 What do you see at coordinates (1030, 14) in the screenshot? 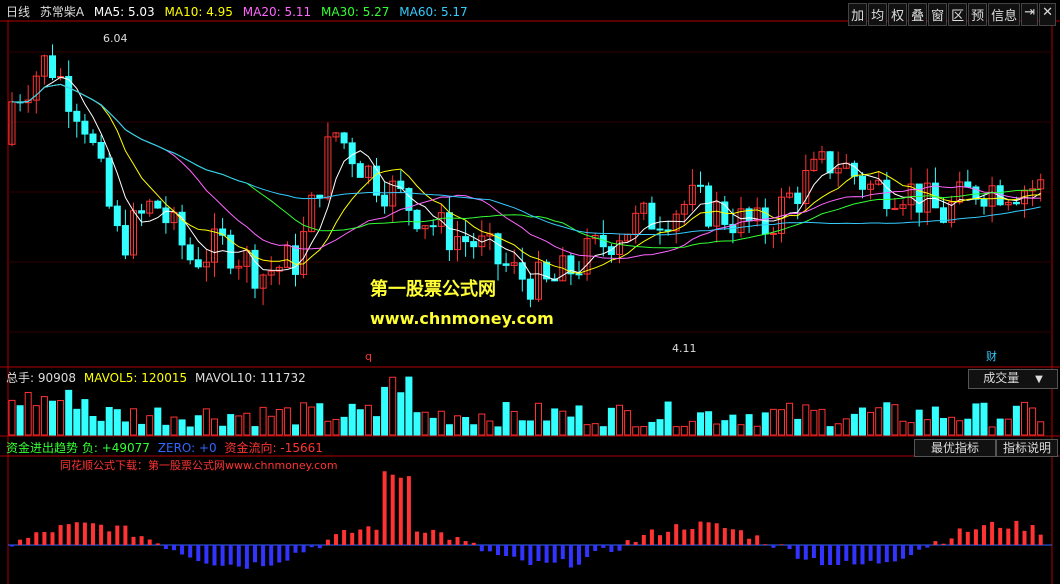
I see `collapse-icon: ⇥` at bounding box center [1030, 14].